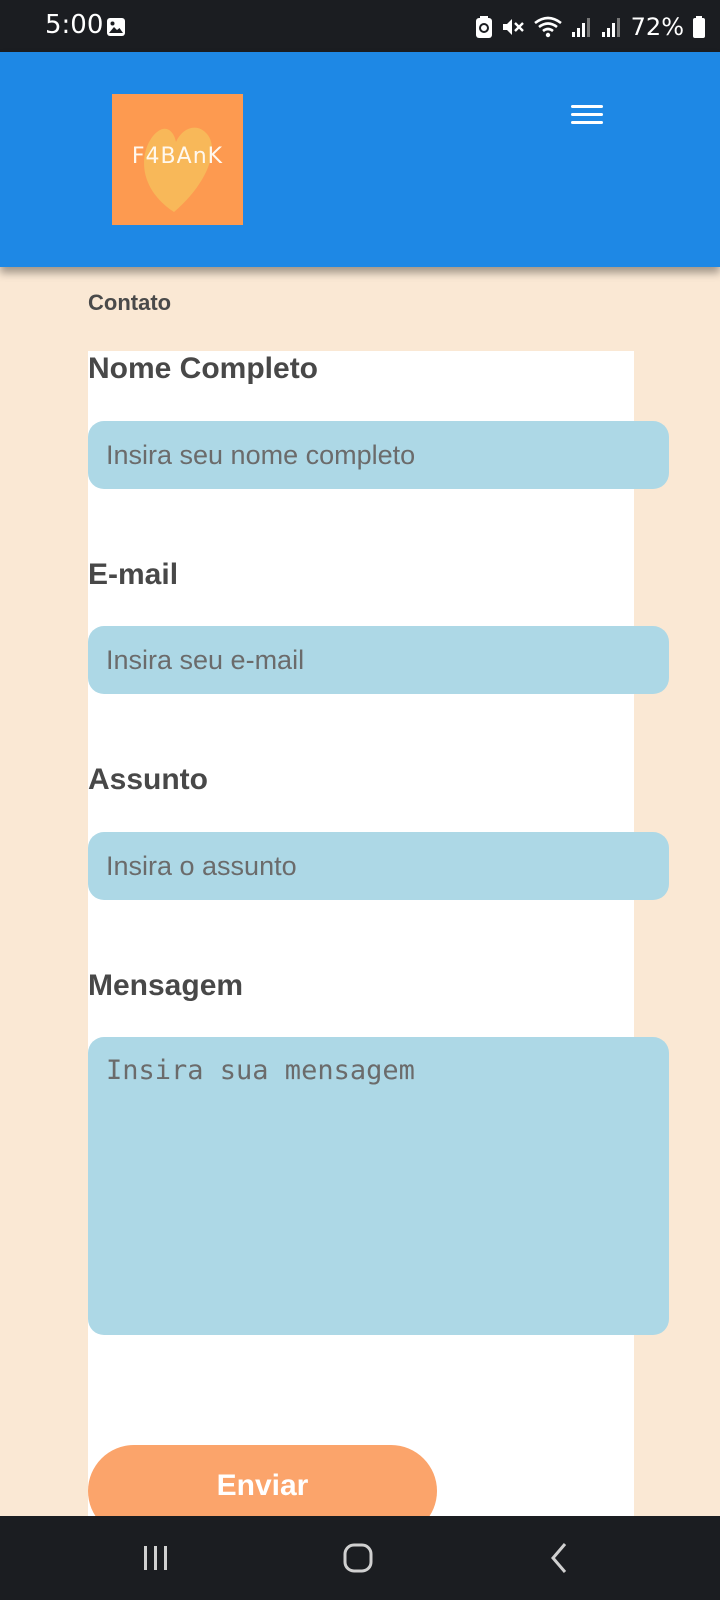  I want to click on logo-text: F4BAnK, so click(177, 156).